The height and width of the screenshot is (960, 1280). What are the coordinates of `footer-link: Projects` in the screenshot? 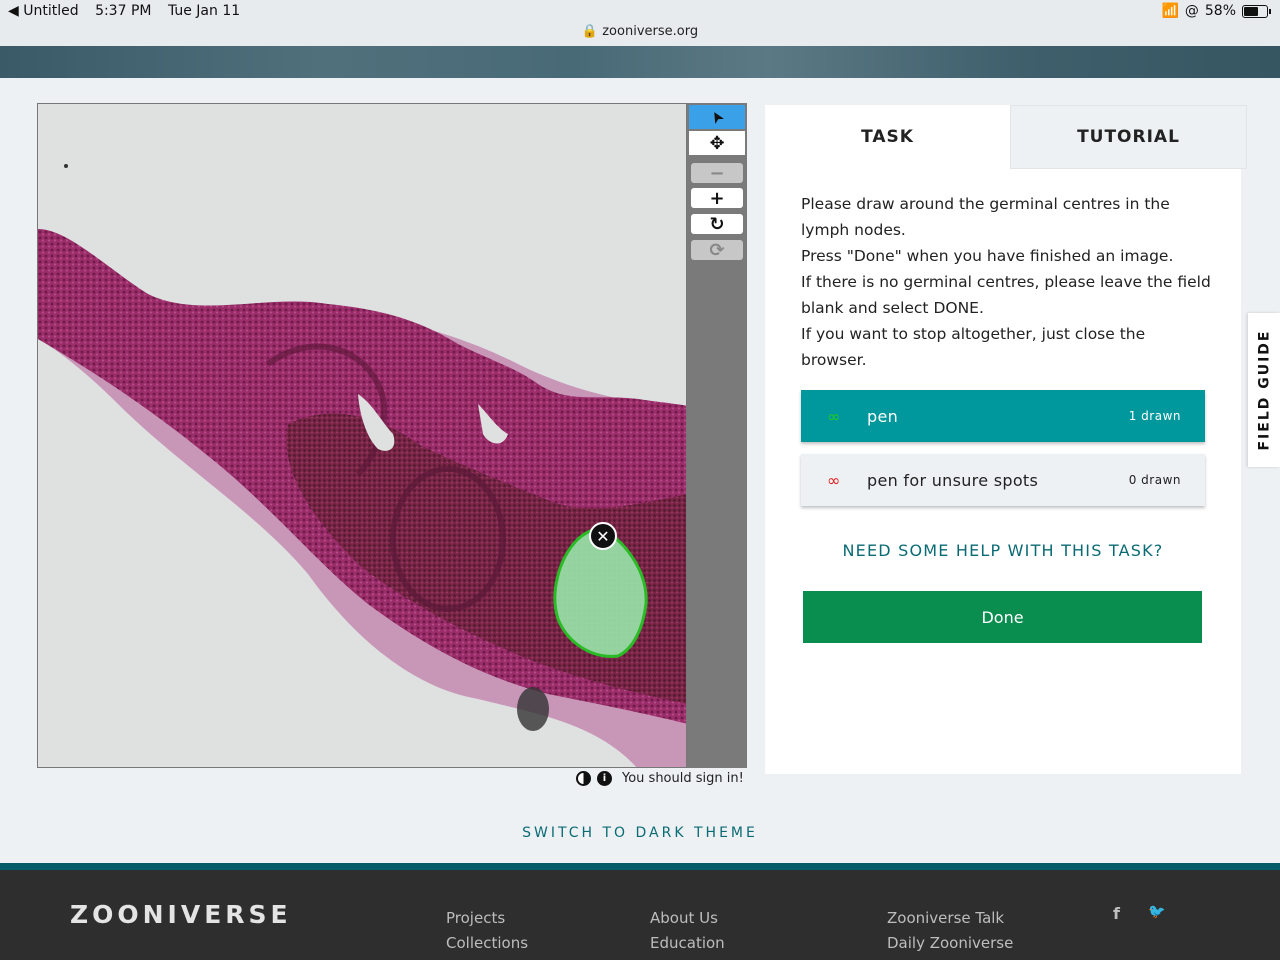 It's located at (487, 918).